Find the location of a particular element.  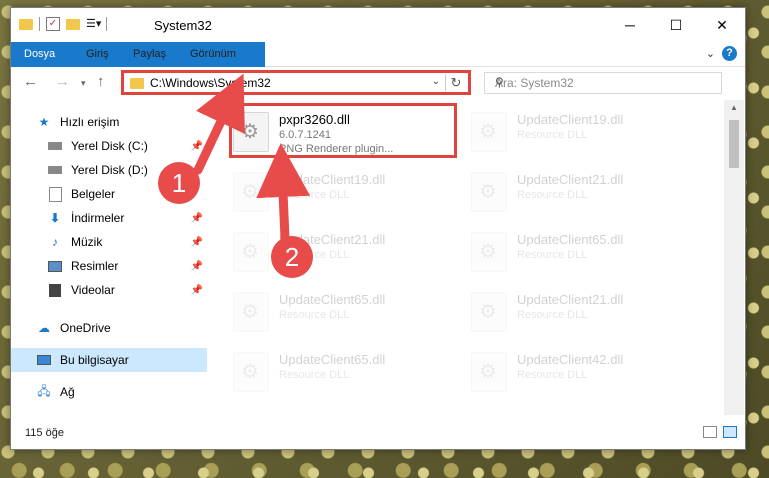

maximize-button: ☐ is located at coordinates (676, 25).